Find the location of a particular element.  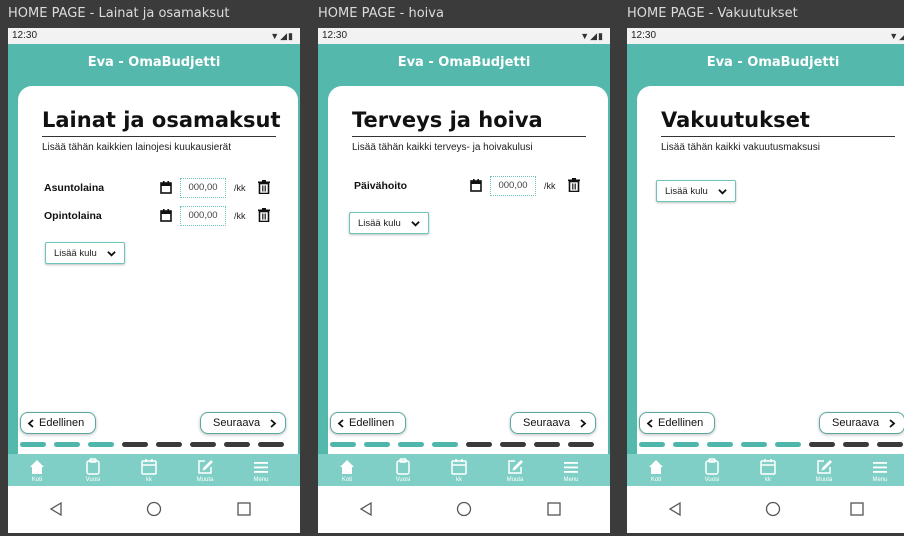

tab-label: Menu is located at coordinates (261, 480).